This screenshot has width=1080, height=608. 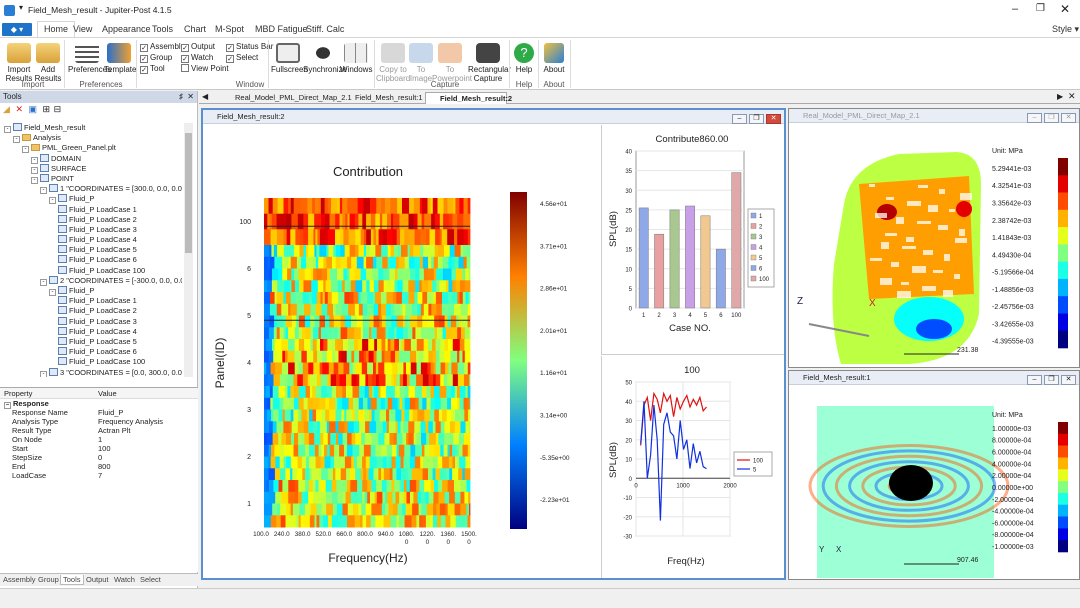 What do you see at coordinates (383, 98) in the screenshot?
I see `doc-tab-field-mesh-1: Field_Mesh_result:1` at bounding box center [383, 98].